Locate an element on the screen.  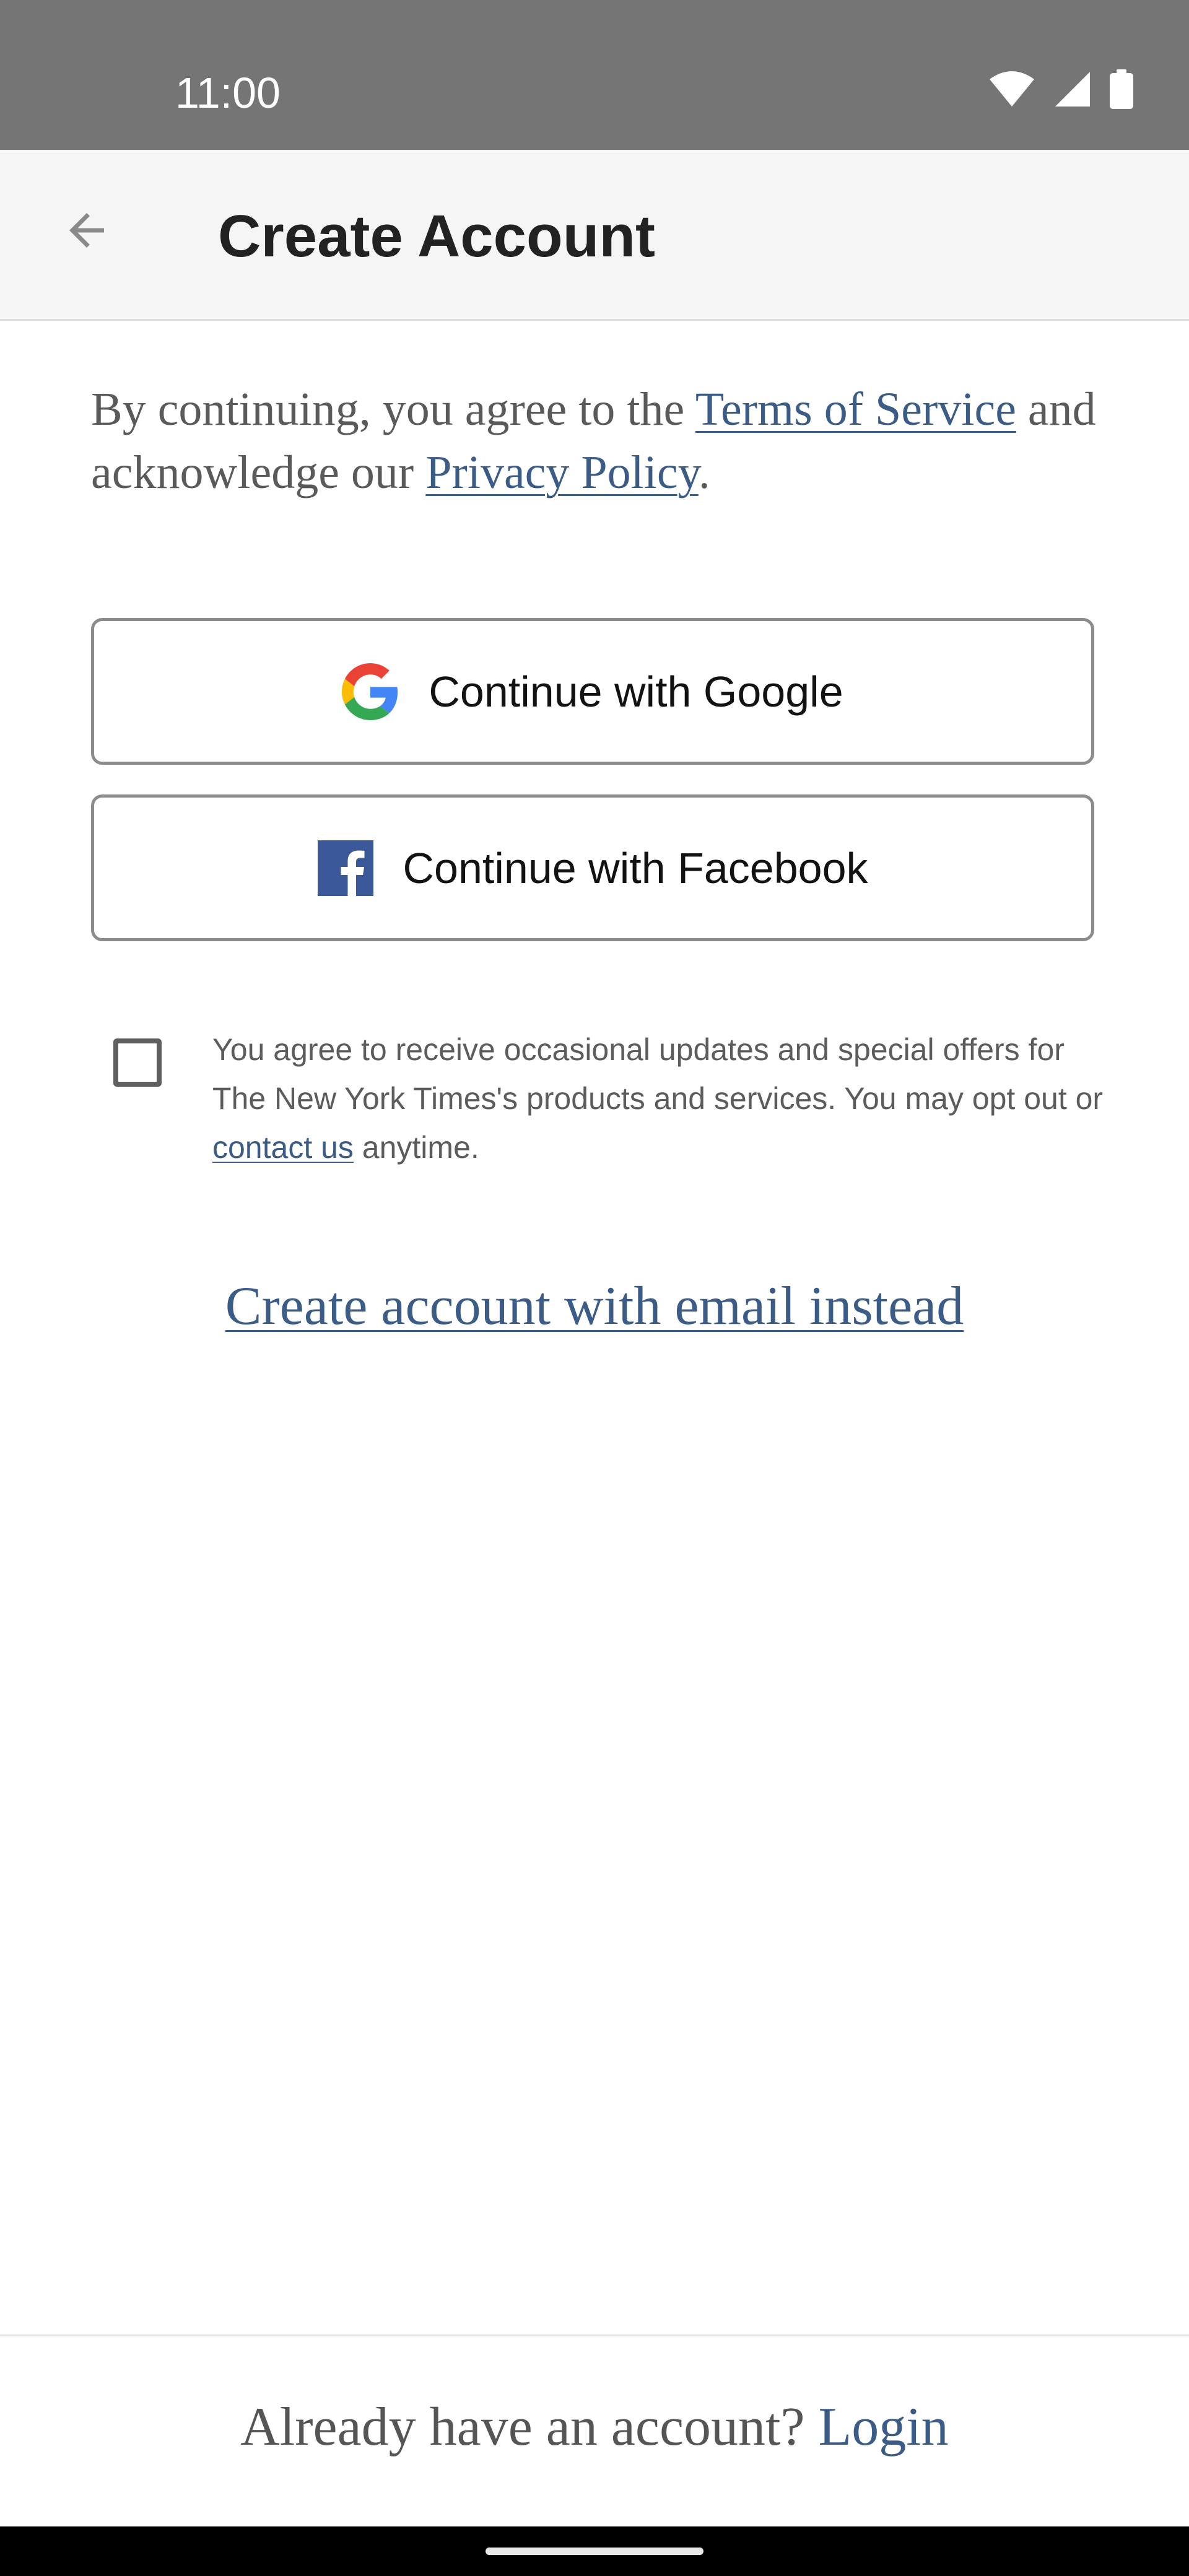
wifi-icon is located at coordinates (1012, 89).